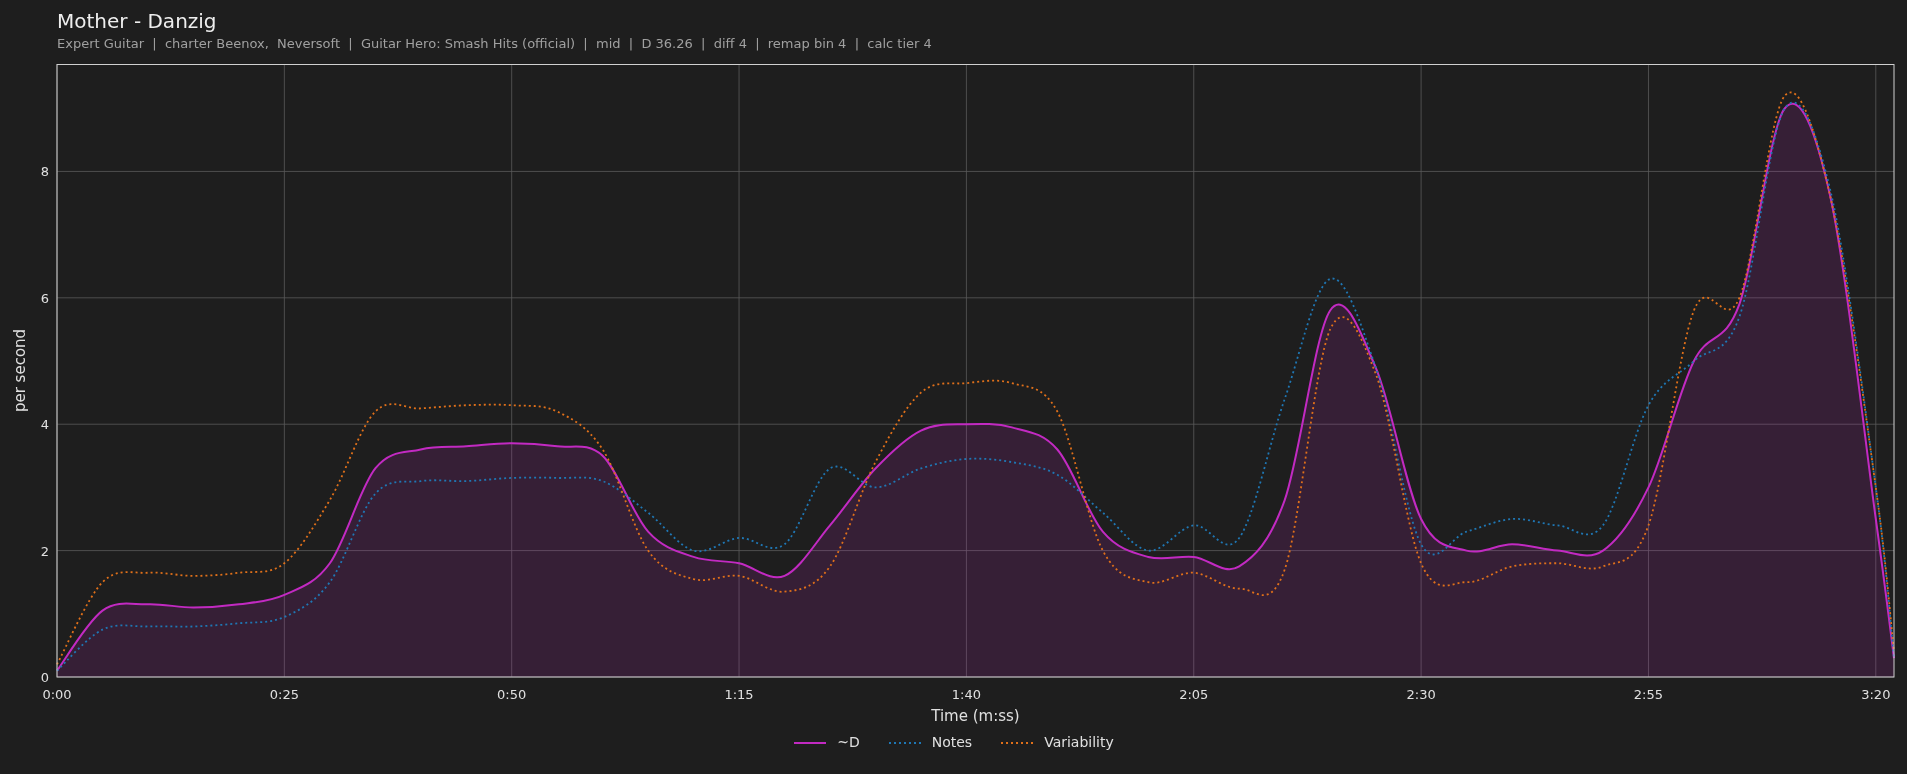  What do you see at coordinates (1876, 694) in the screenshot?
I see `x-tick-label: 3:20` at bounding box center [1876, 694].